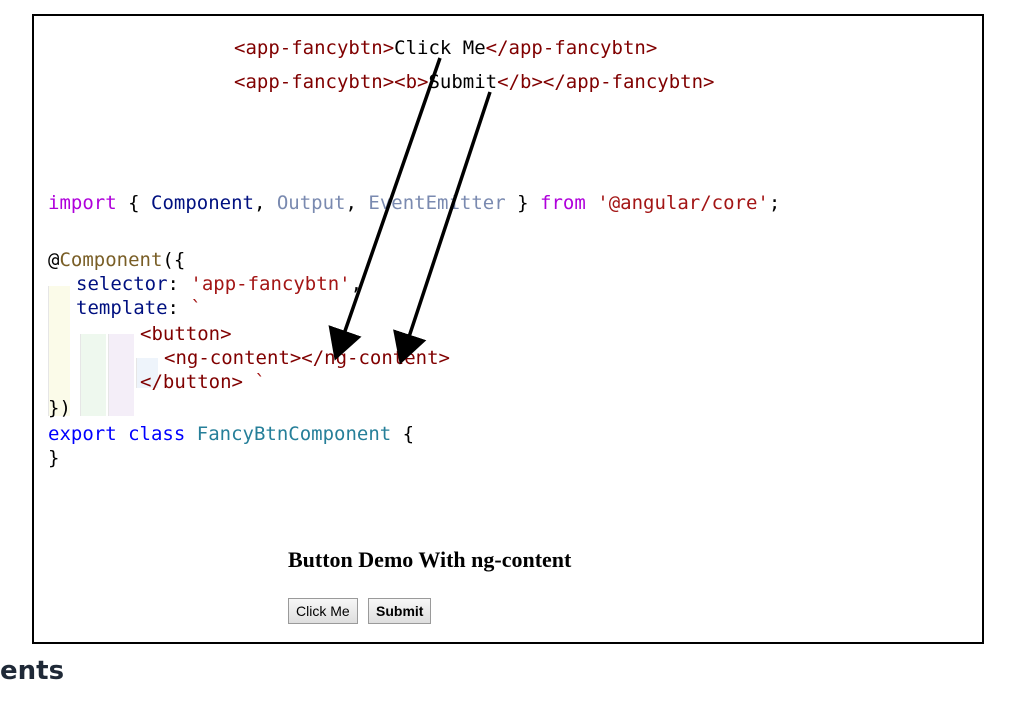  What do you see at coordinates (356, 284) in the screenshot?
I see `selector-comma: ,` at bounding box center [356, 284].